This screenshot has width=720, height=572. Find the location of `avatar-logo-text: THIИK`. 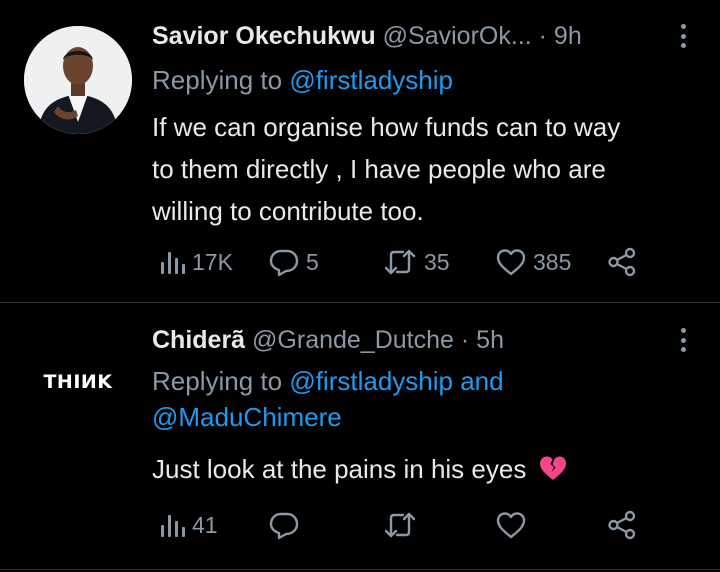

avatar-logo-text: THIИK is located at coordinates (78, 382).